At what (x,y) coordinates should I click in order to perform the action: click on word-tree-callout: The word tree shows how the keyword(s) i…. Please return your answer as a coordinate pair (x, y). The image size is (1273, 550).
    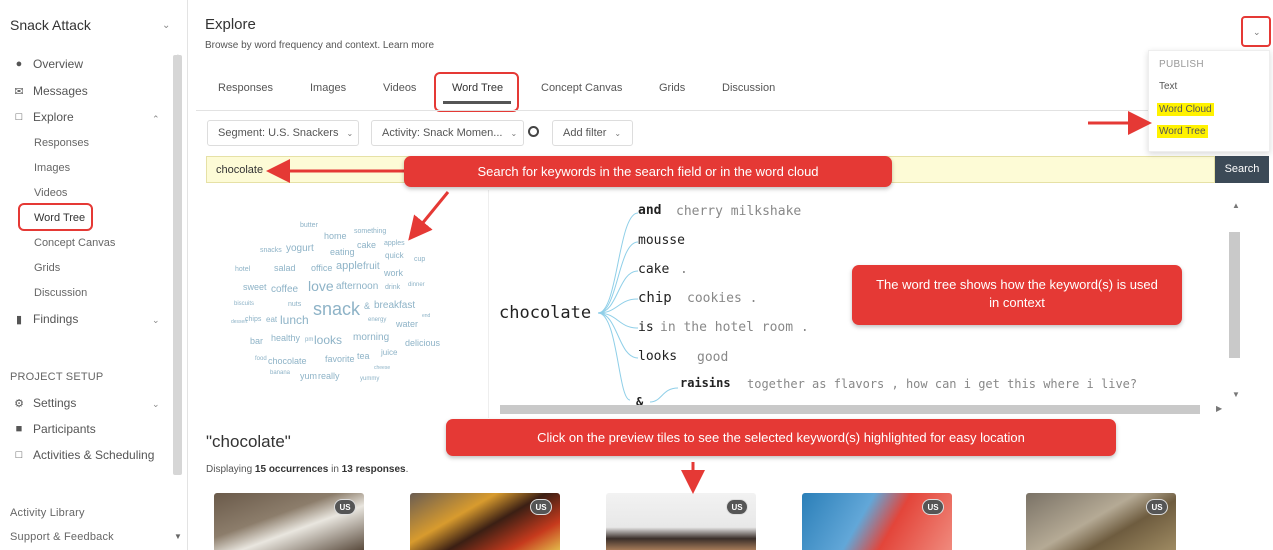
    Looking at the image, I should click on (1017, 295).